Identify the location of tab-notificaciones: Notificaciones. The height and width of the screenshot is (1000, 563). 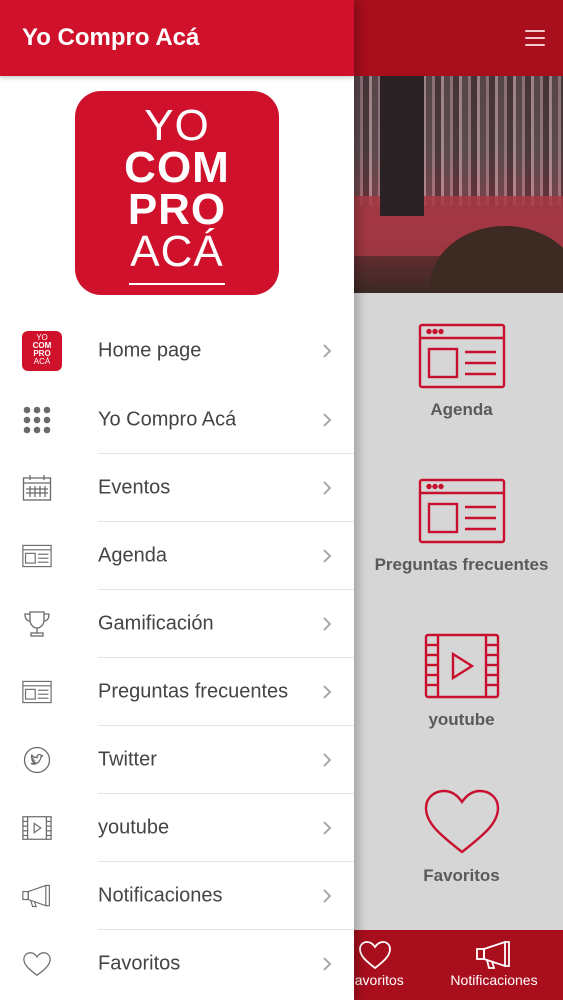
(494, 965).